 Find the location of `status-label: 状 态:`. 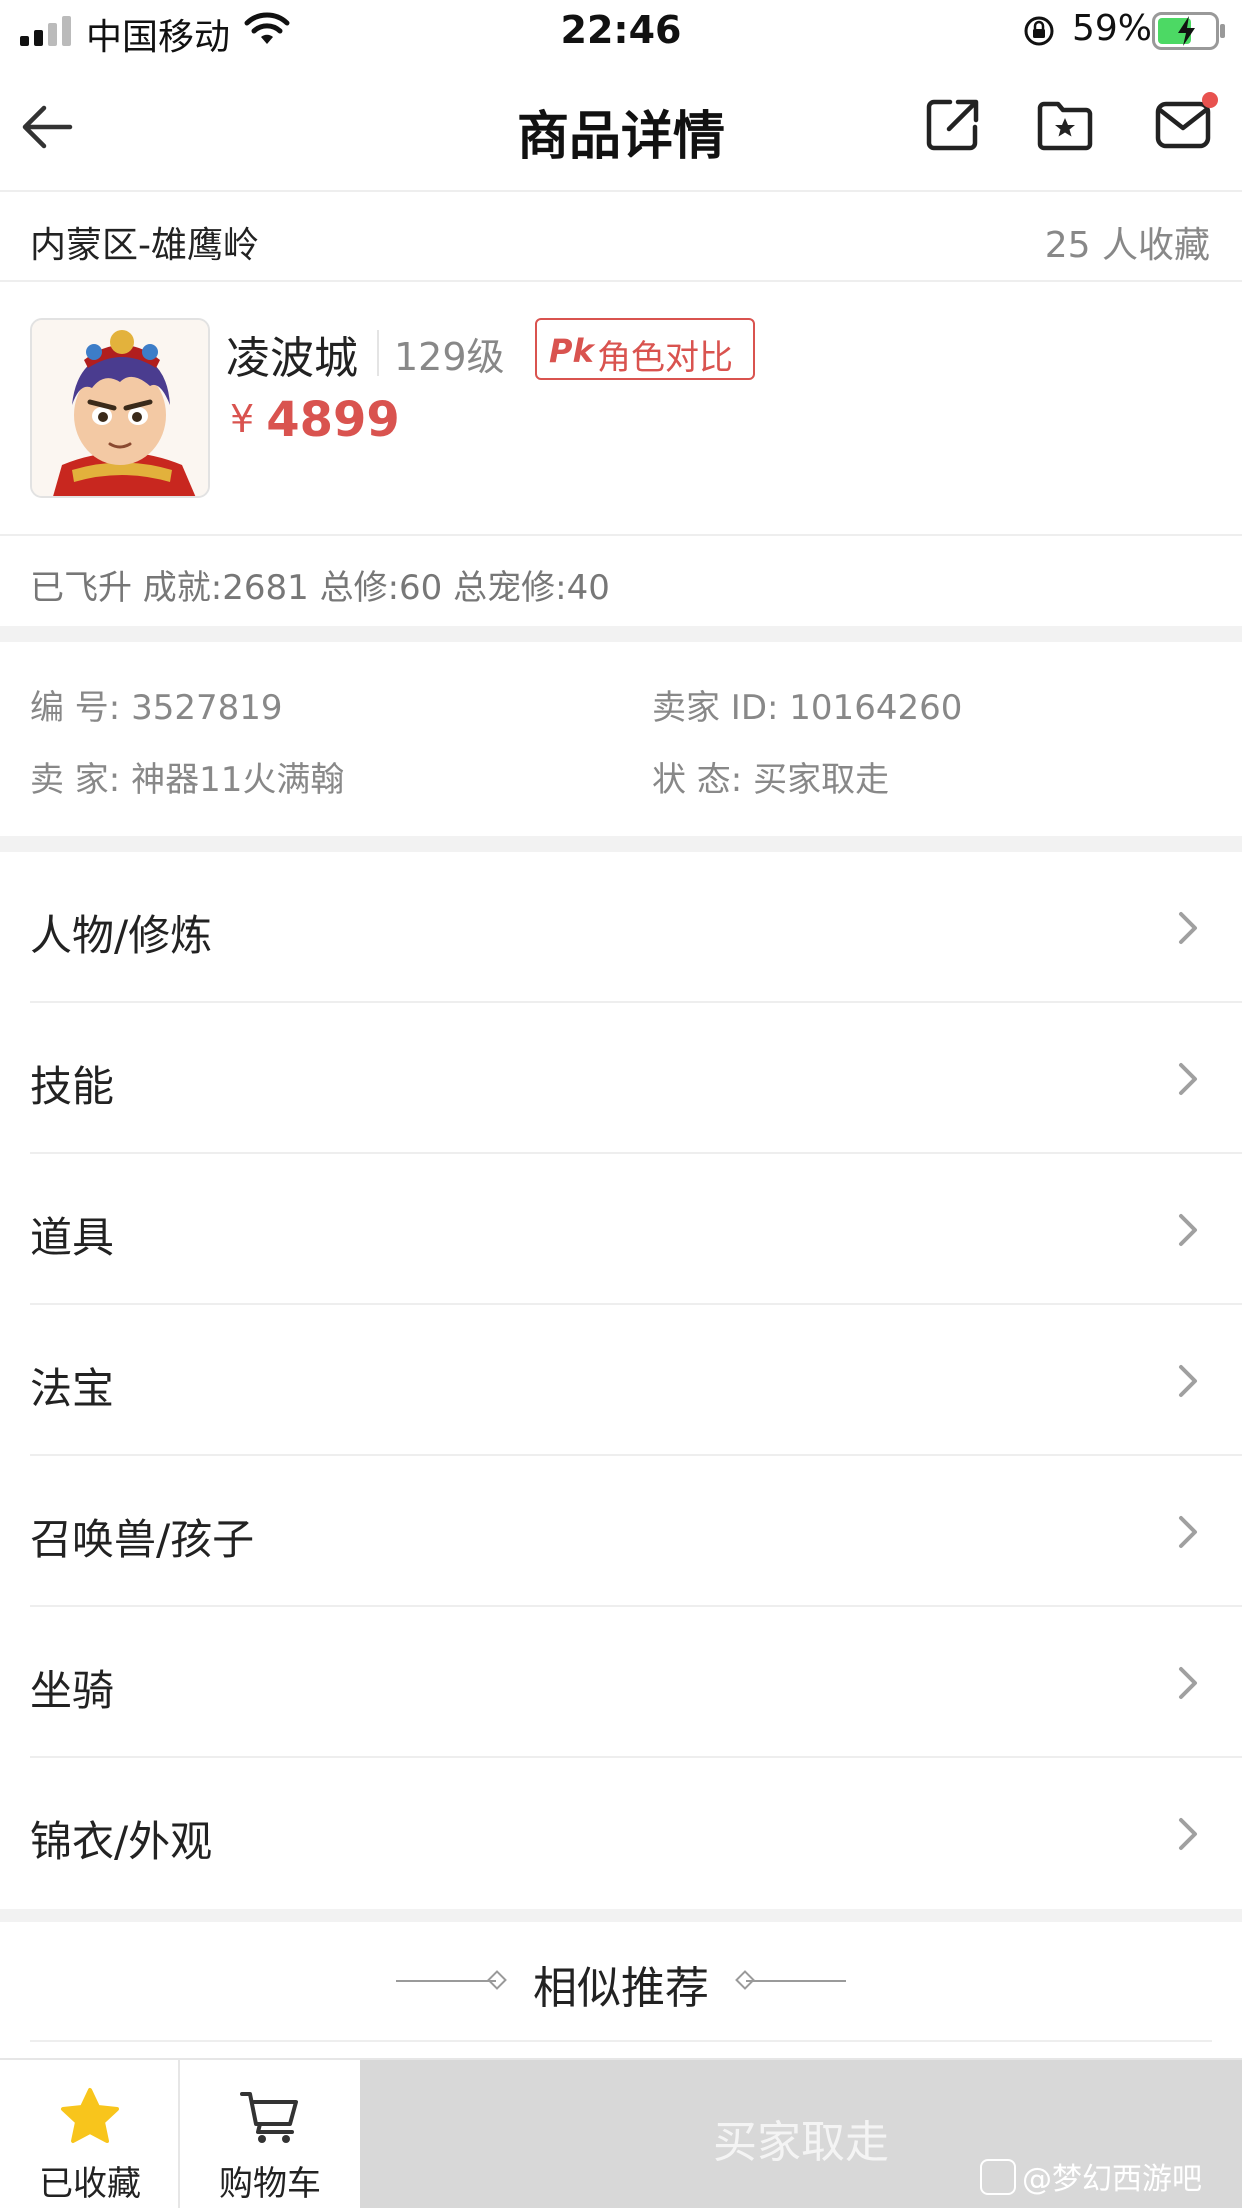

status-label: 状 态: is located at coordinates (697, 780).